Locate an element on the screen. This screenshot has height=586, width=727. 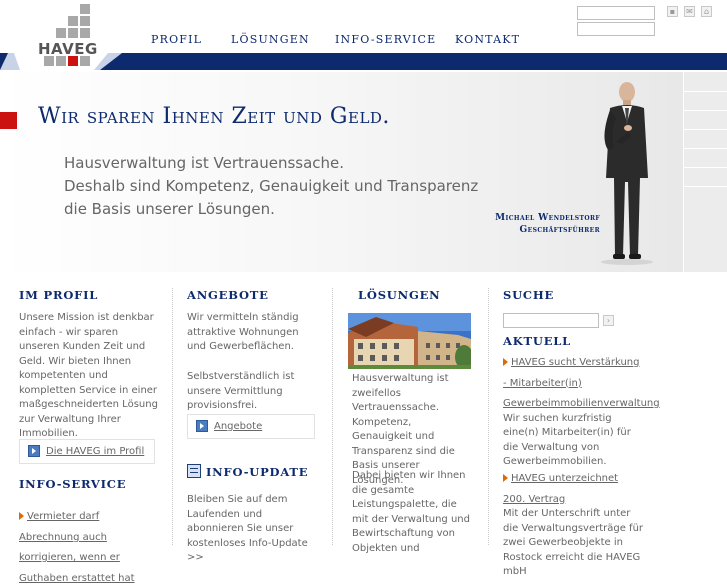
logo-graphic is located at coordinates (61, 37).